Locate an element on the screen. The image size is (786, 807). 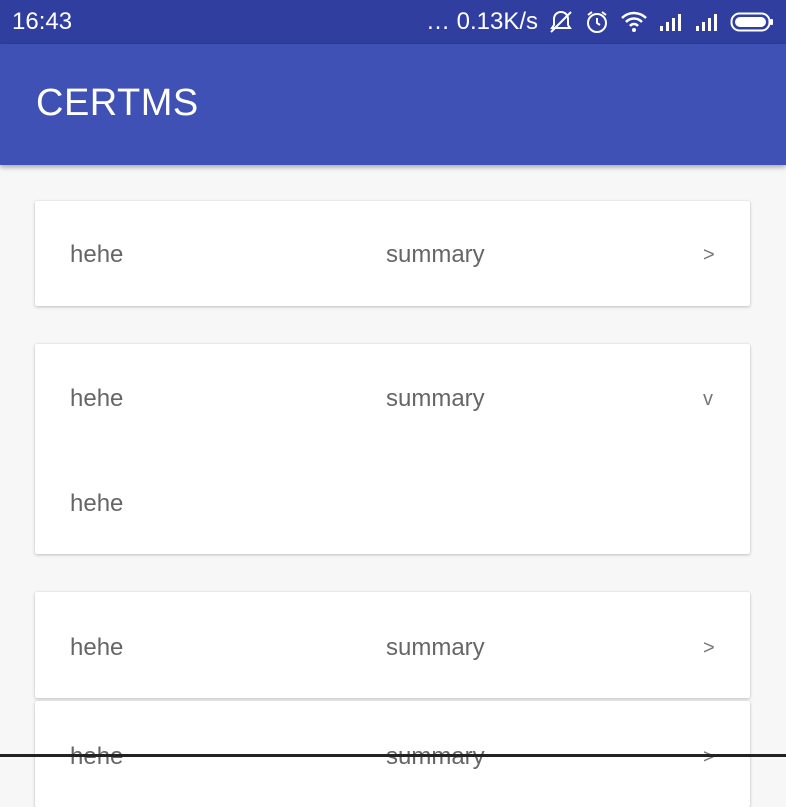
notification-mute-icon is located at coordinates (561, 22).